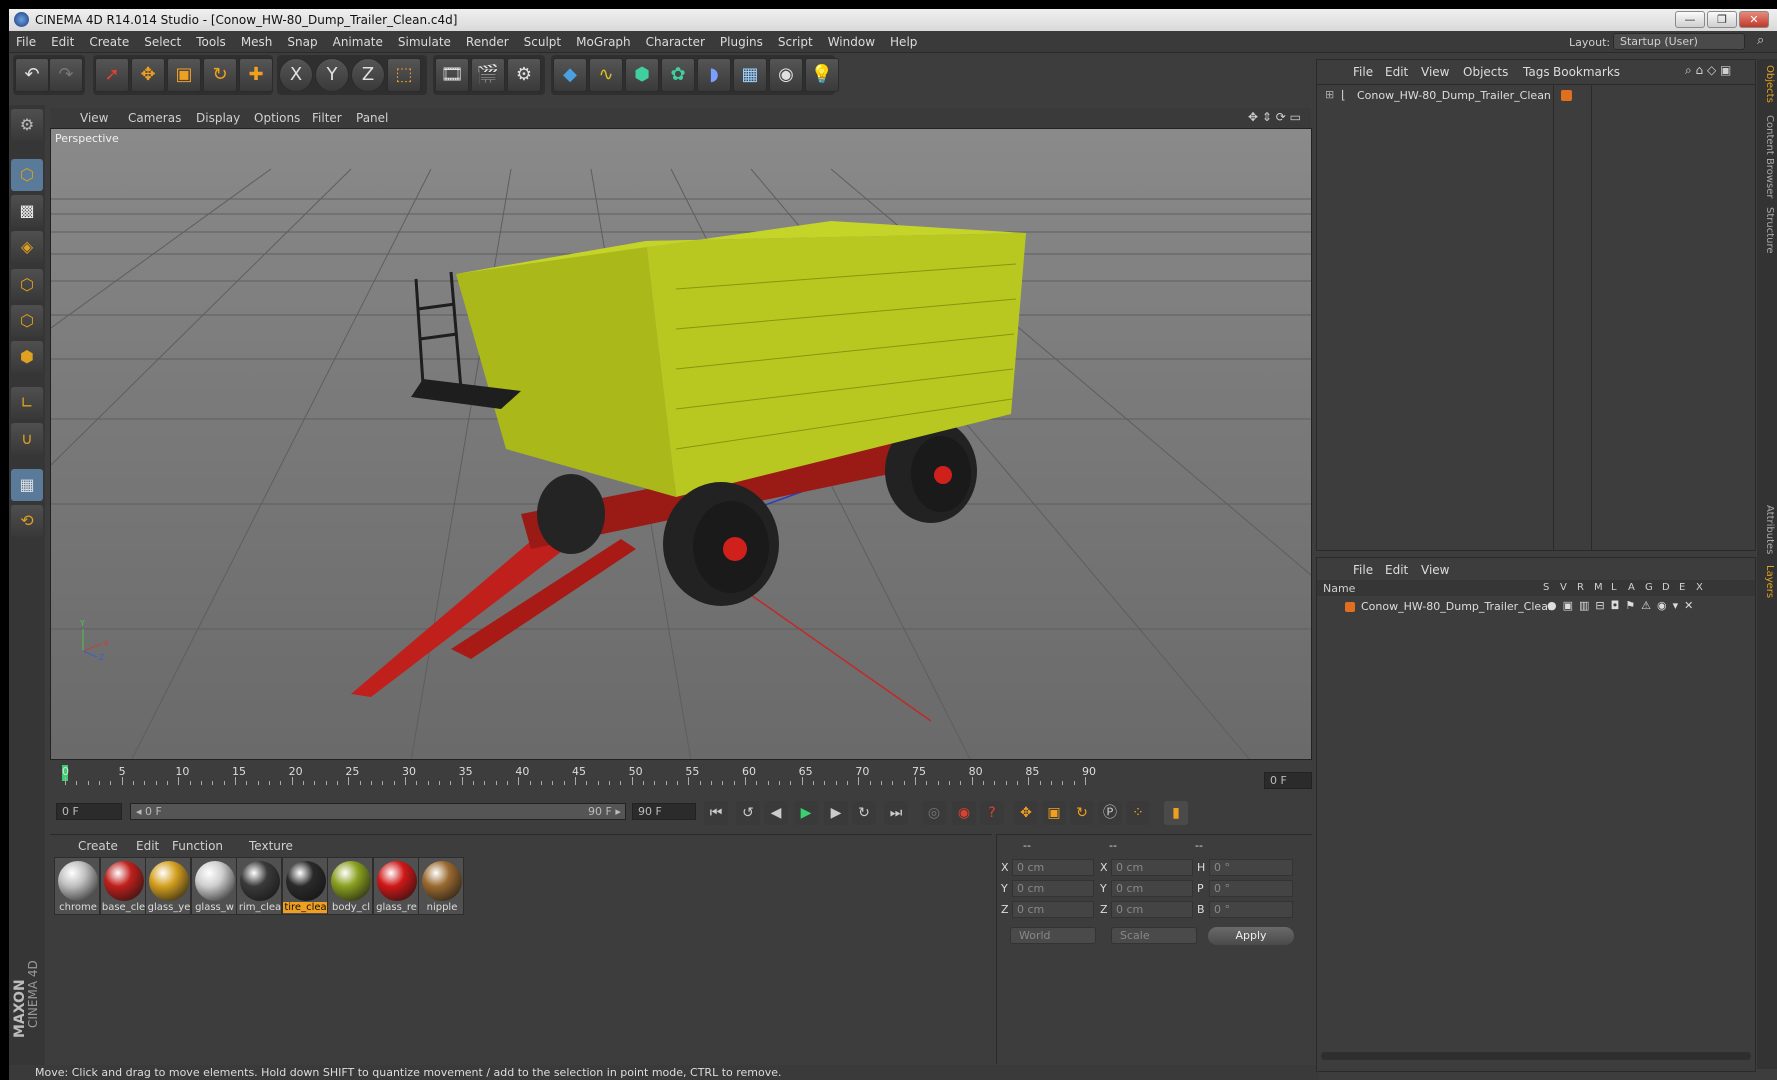  I want to click on workplane-icon: ◈, so click(27, 247).